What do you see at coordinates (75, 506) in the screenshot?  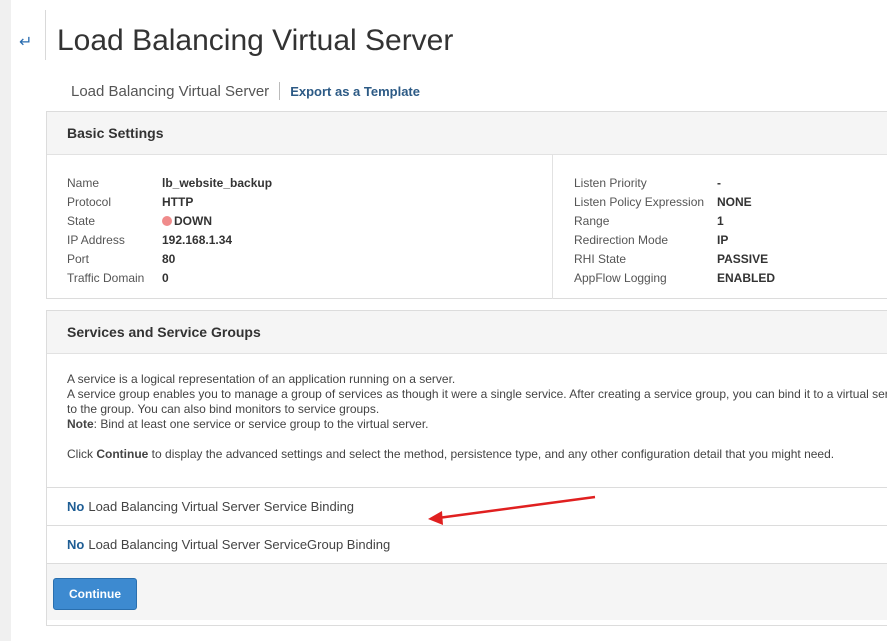 I see `service-binding-no-link: No` at bounding box center [75, 506].